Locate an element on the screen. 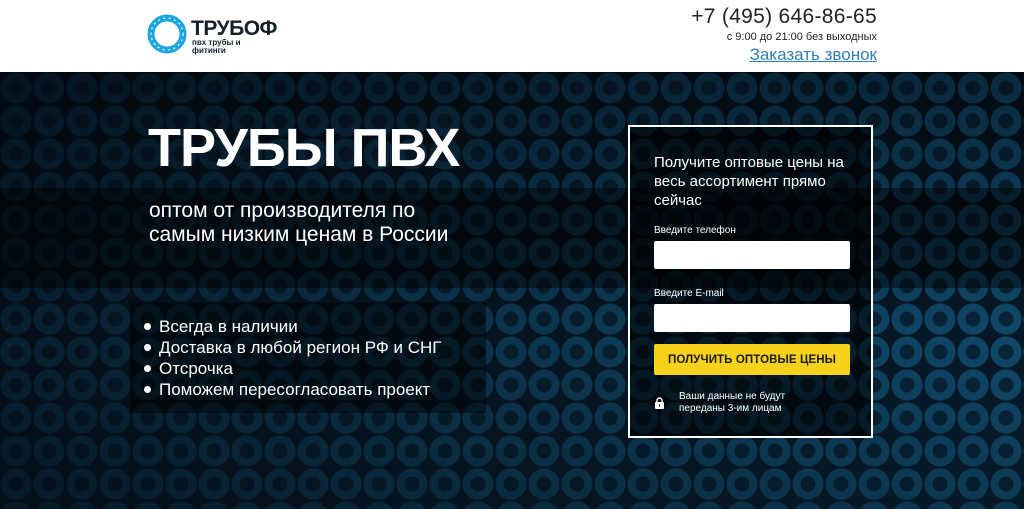  benefit-text: Доставка в любой регион РФ и СНГ is located at coordinates (300, 347).